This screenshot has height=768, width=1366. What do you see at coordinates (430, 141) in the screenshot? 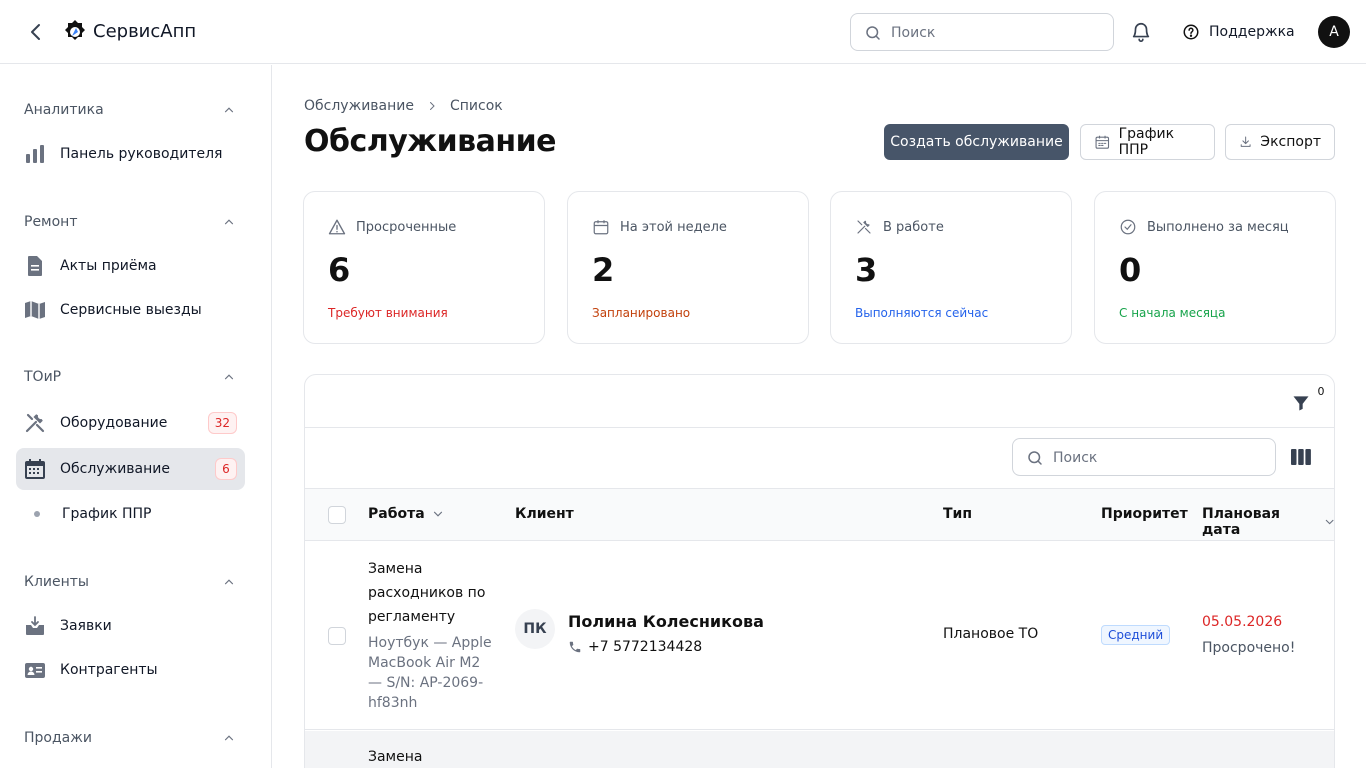
I see `page-title: Обслуживание` at bounding box center [430, 141].